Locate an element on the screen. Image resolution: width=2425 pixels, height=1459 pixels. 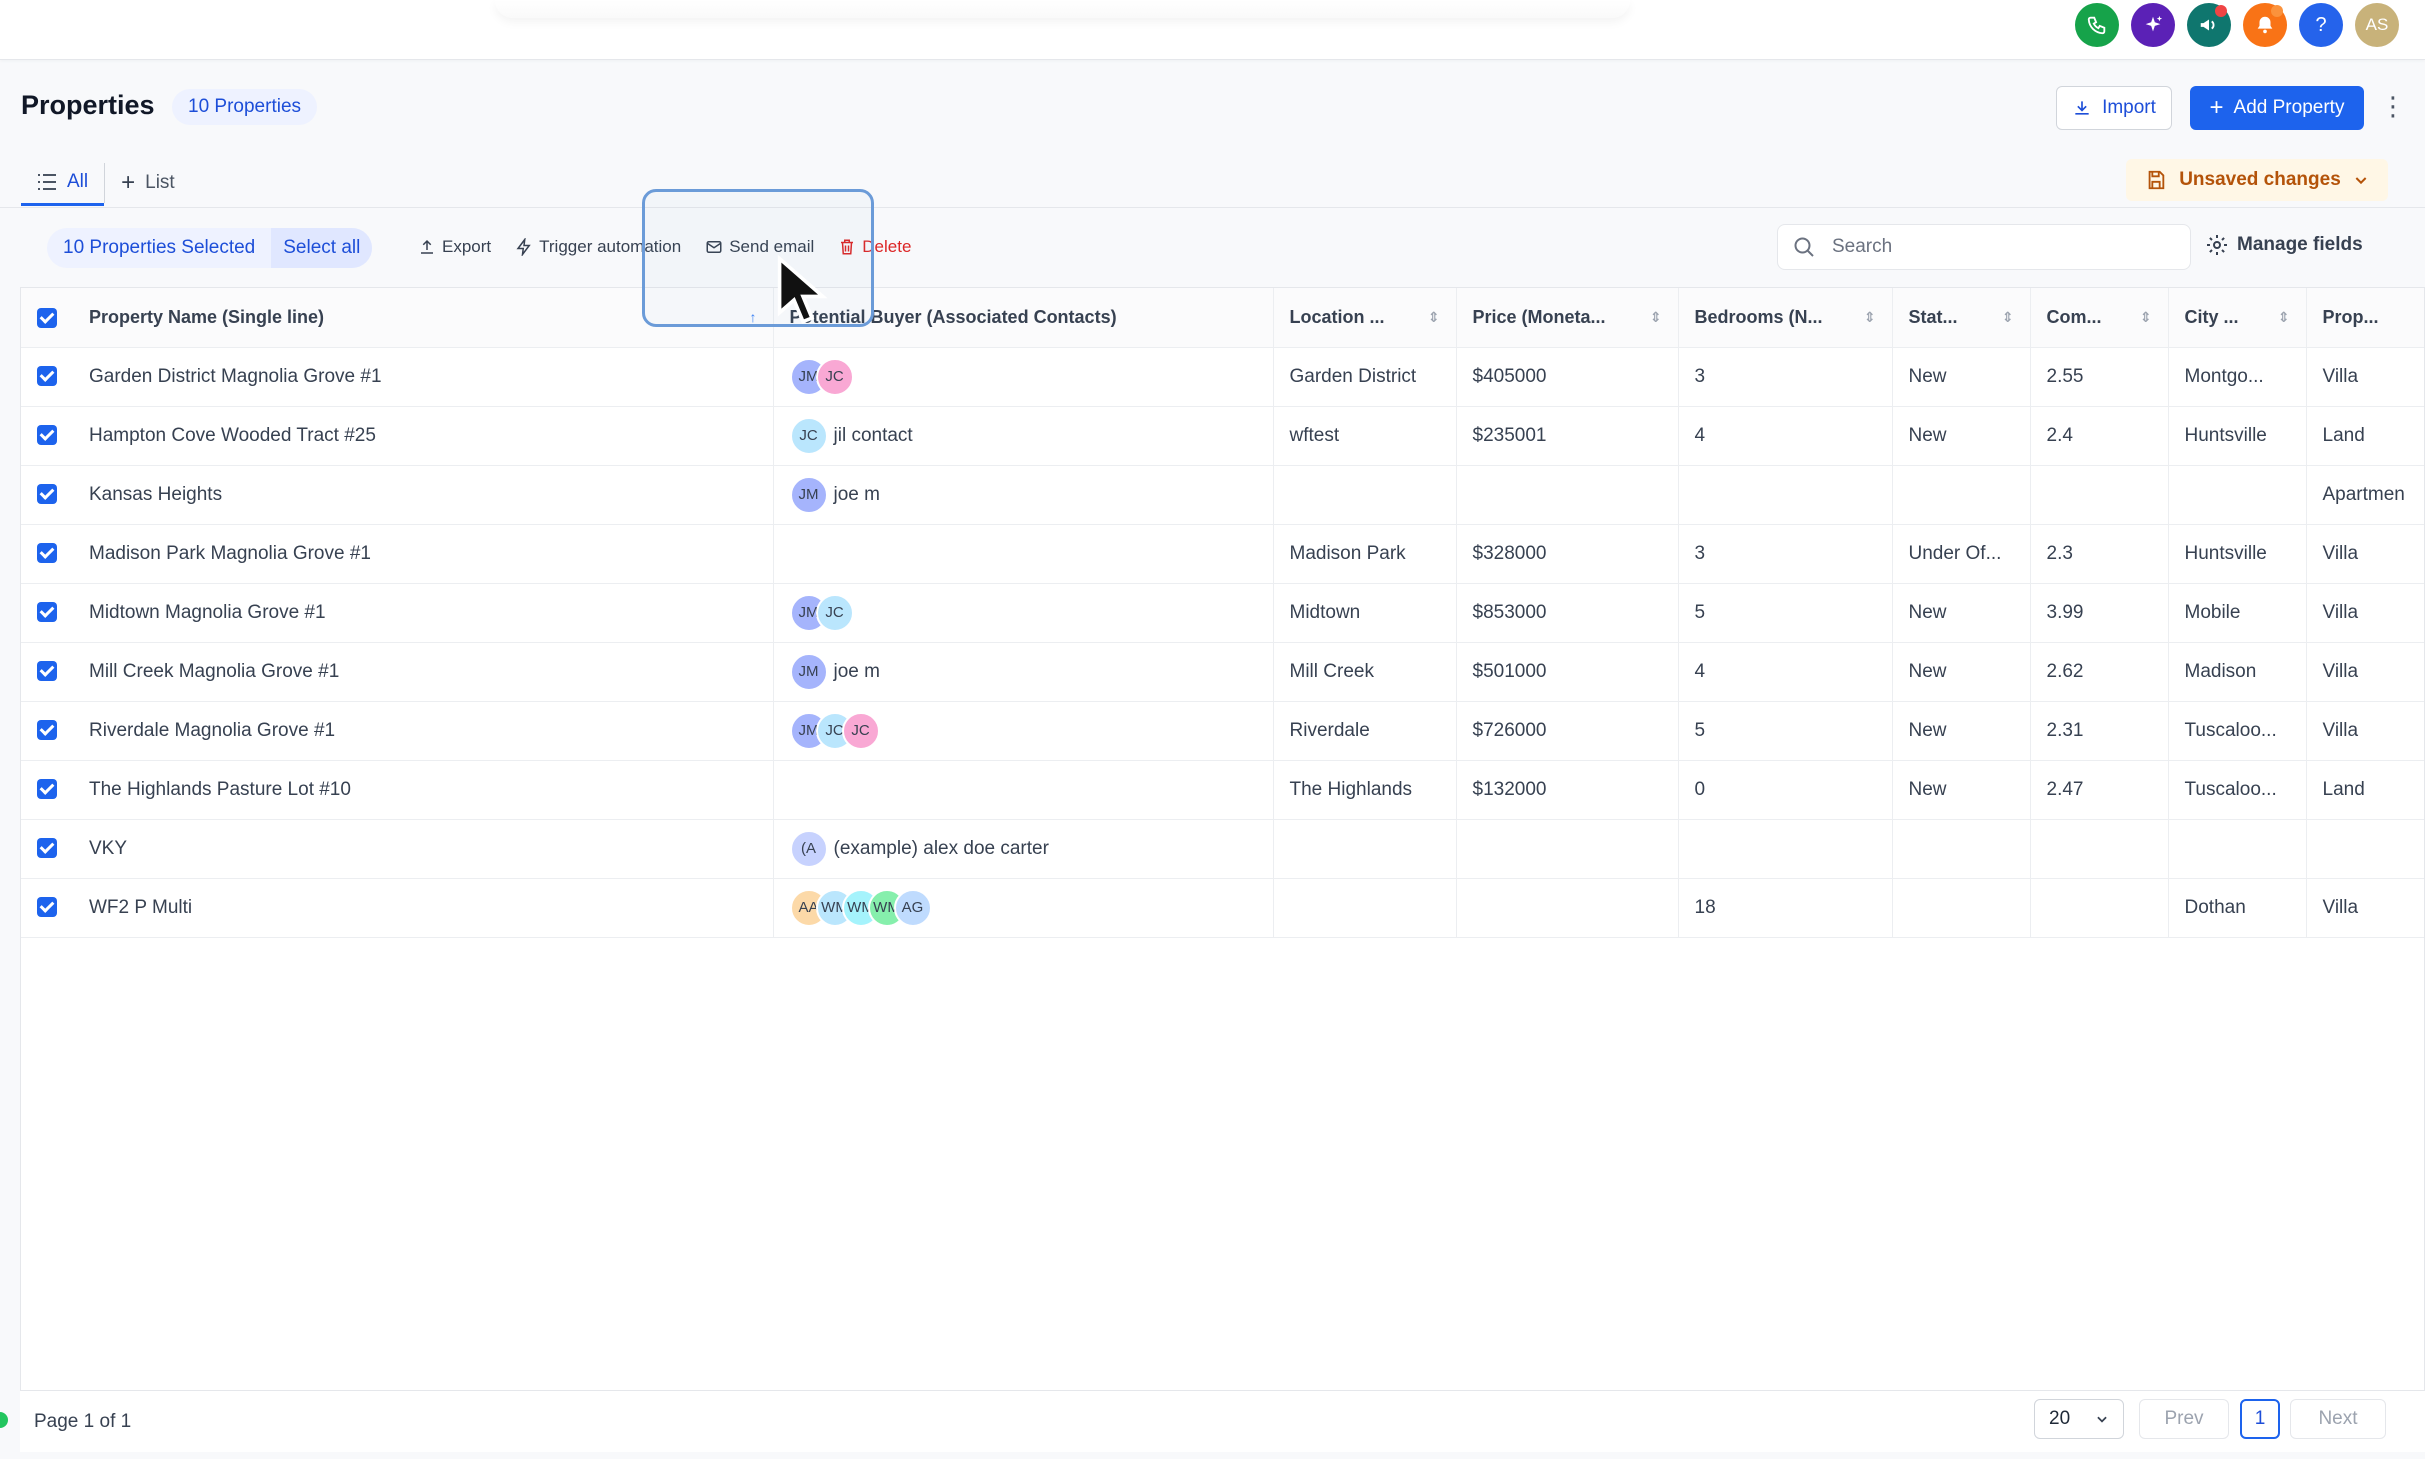
location-cell: Riverdale is located at coordinates (1365, 731).